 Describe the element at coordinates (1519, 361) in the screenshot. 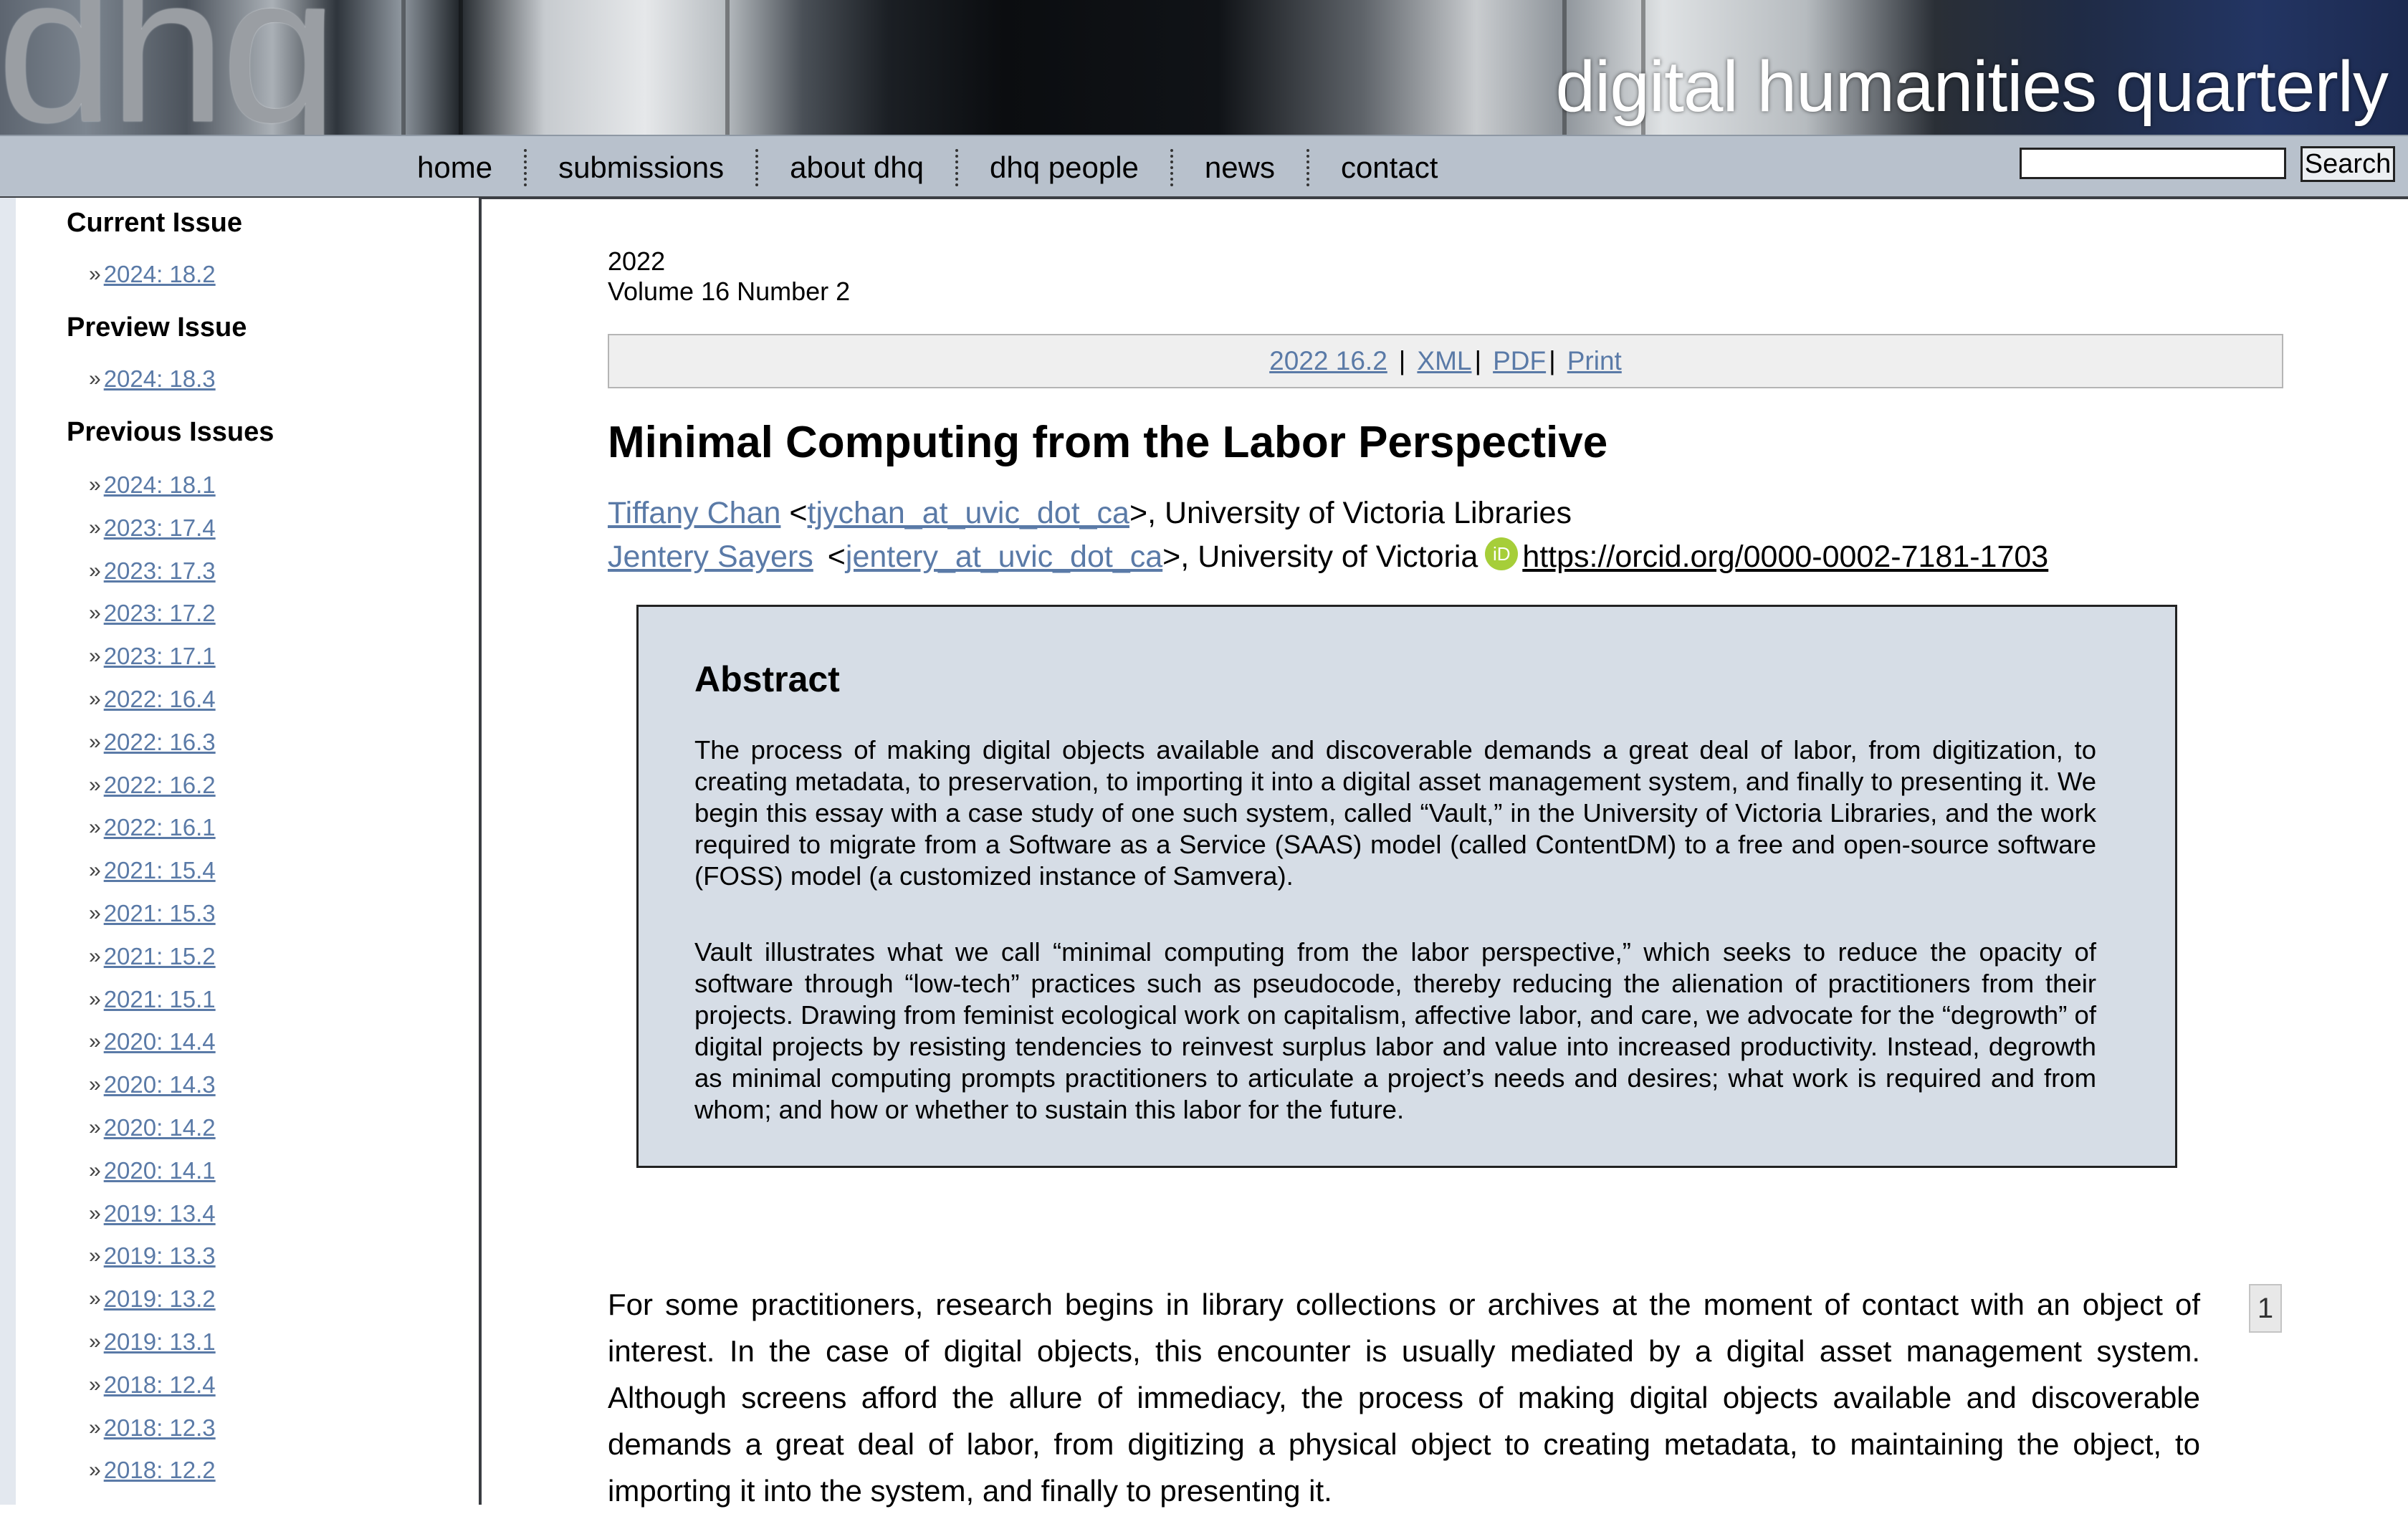

I see `pdf-link: PDF` at that location.